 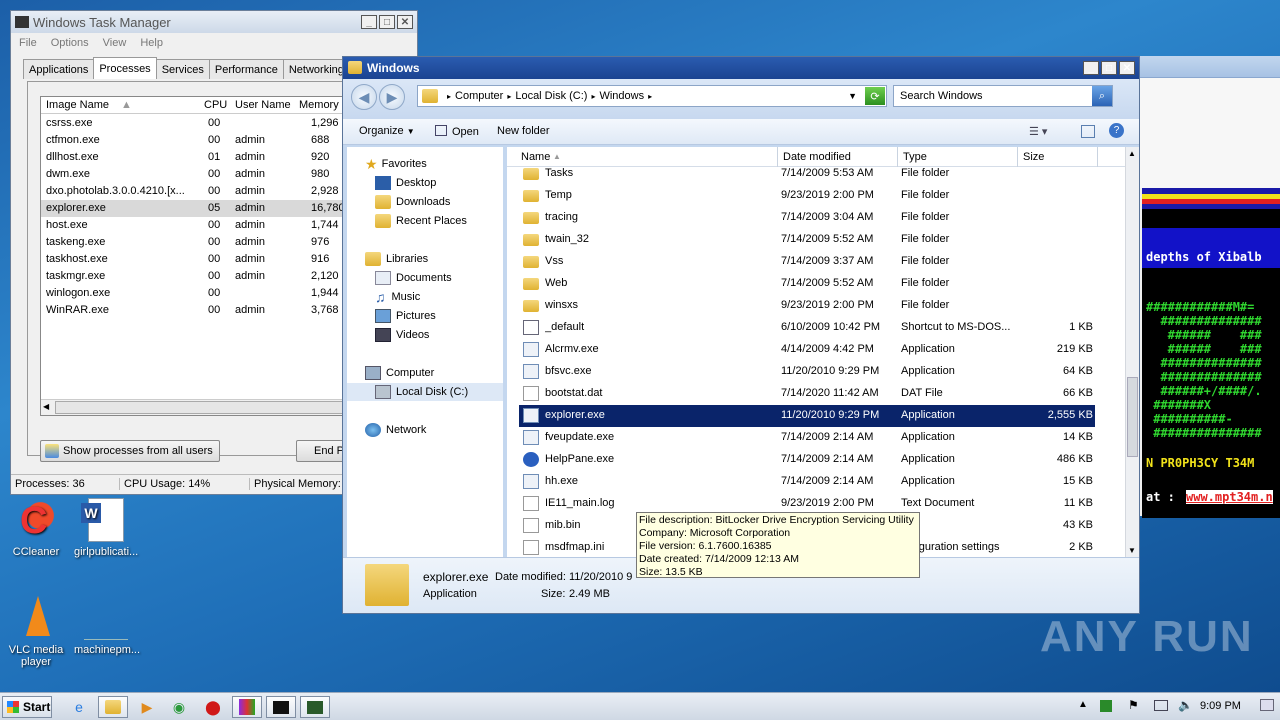 I want to click on nav-network: Network, so click(x=395, y=430).